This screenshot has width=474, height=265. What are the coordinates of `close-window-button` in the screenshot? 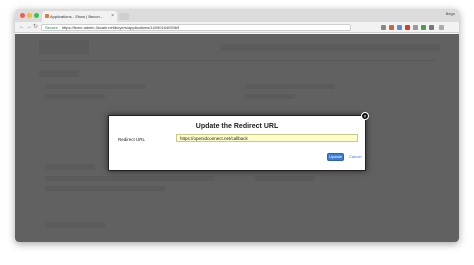 It's located at (22, 15).